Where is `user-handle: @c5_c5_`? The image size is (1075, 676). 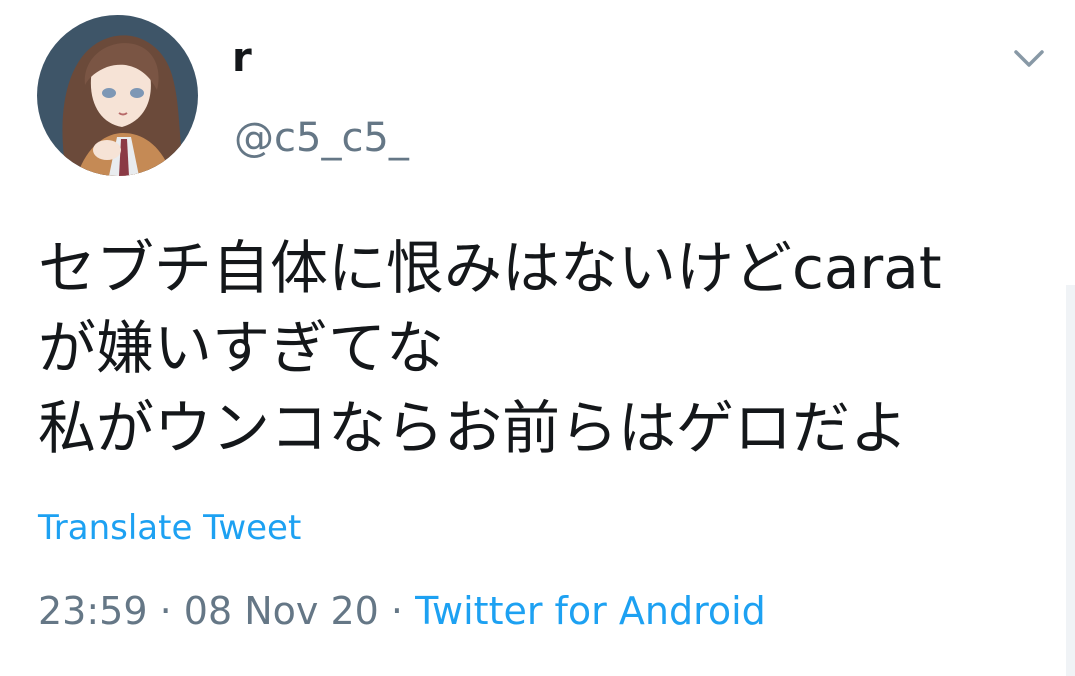 user-handle: @c5_c5_ is located at coordinates (321, 138).